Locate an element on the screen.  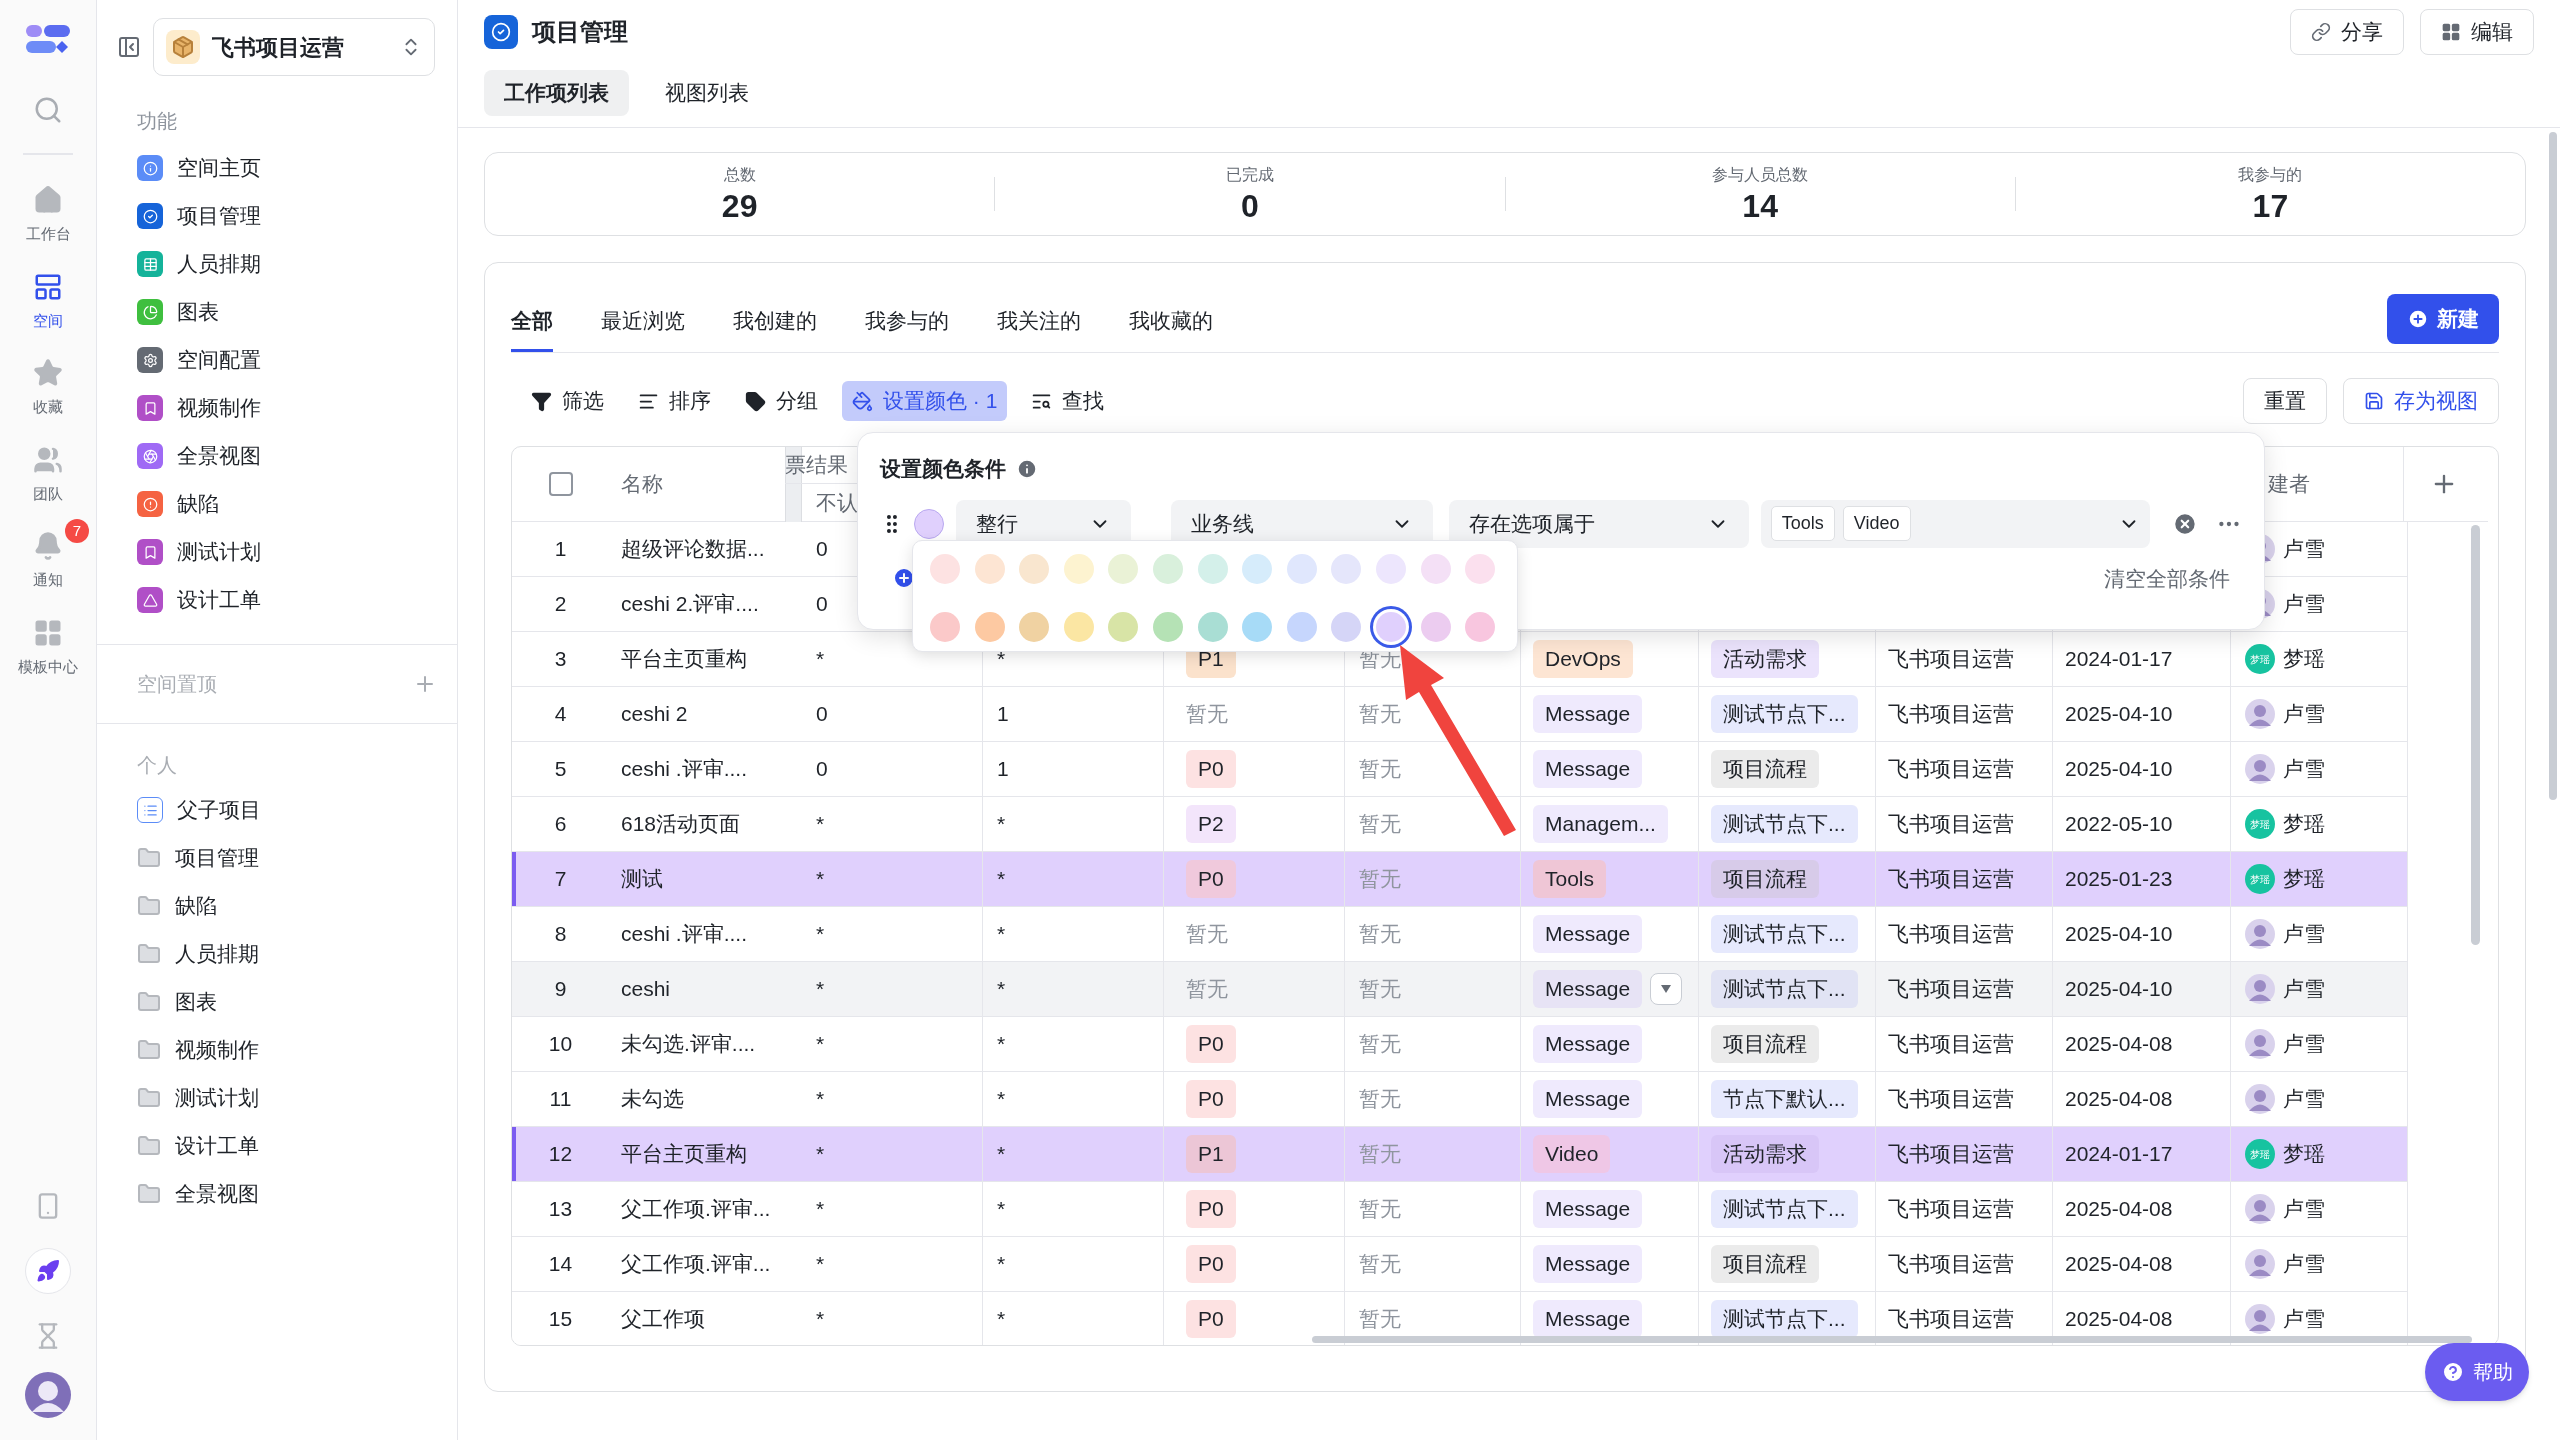
rail-item: 模板中心 is located at coordinates (48, 647).